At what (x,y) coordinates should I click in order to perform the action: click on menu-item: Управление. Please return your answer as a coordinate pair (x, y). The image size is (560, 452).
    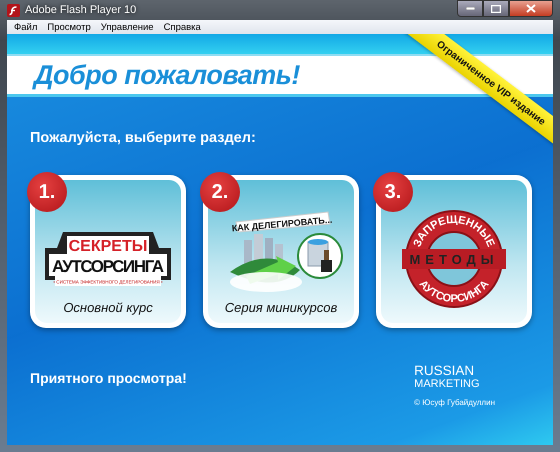
    Looking at the image, I should click on (127, 27).